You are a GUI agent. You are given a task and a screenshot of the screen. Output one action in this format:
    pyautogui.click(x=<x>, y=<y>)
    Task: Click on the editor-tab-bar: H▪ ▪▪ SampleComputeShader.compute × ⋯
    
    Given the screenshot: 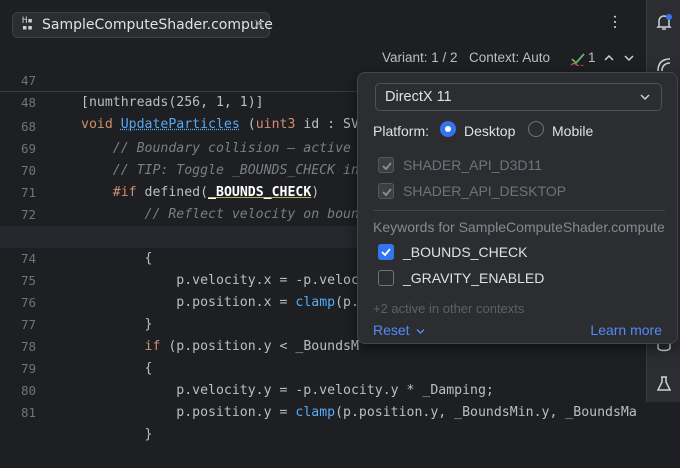 What is the action you would take?
    pyautogui.click(x=323, y=25)
    